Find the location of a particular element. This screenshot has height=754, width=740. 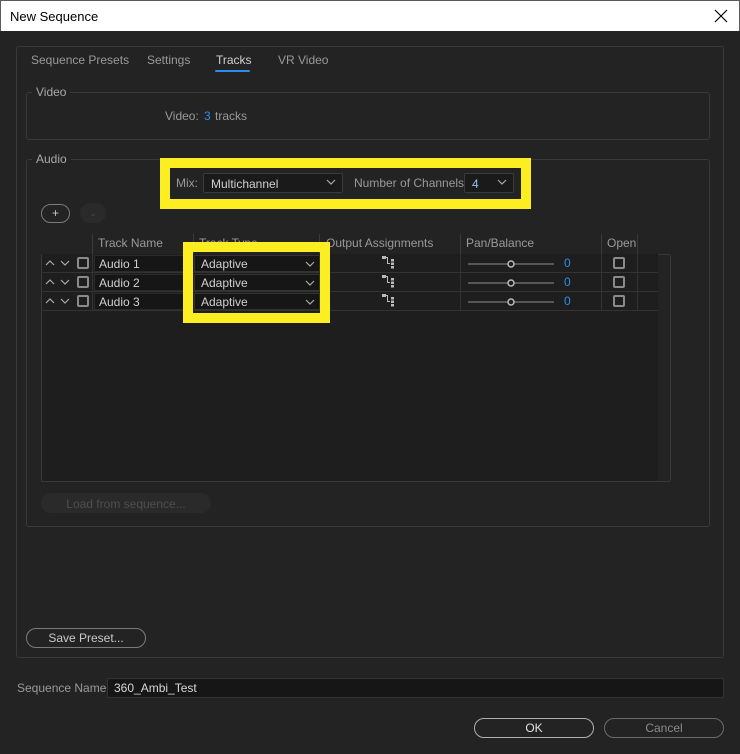

column-output-assignments: Output Assignments is located at coordinates (380, 243).